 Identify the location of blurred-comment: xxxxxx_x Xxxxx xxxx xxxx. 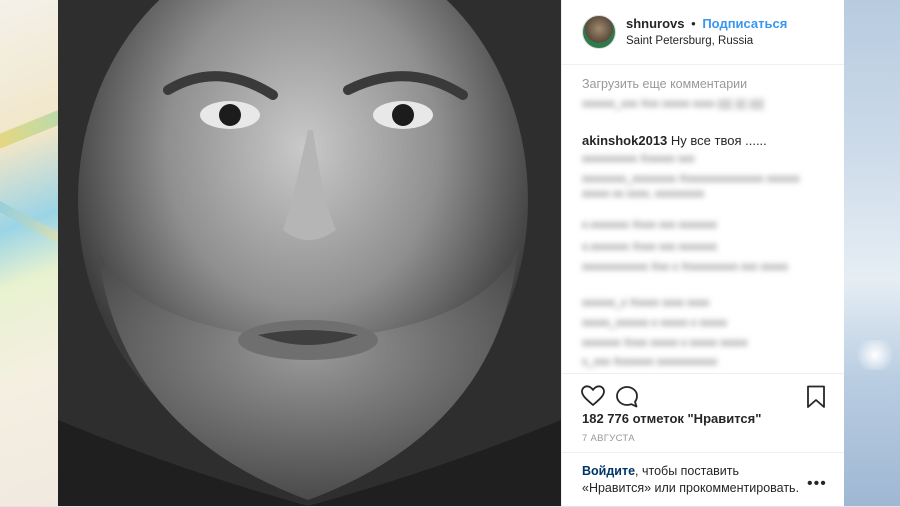
(646, 303).